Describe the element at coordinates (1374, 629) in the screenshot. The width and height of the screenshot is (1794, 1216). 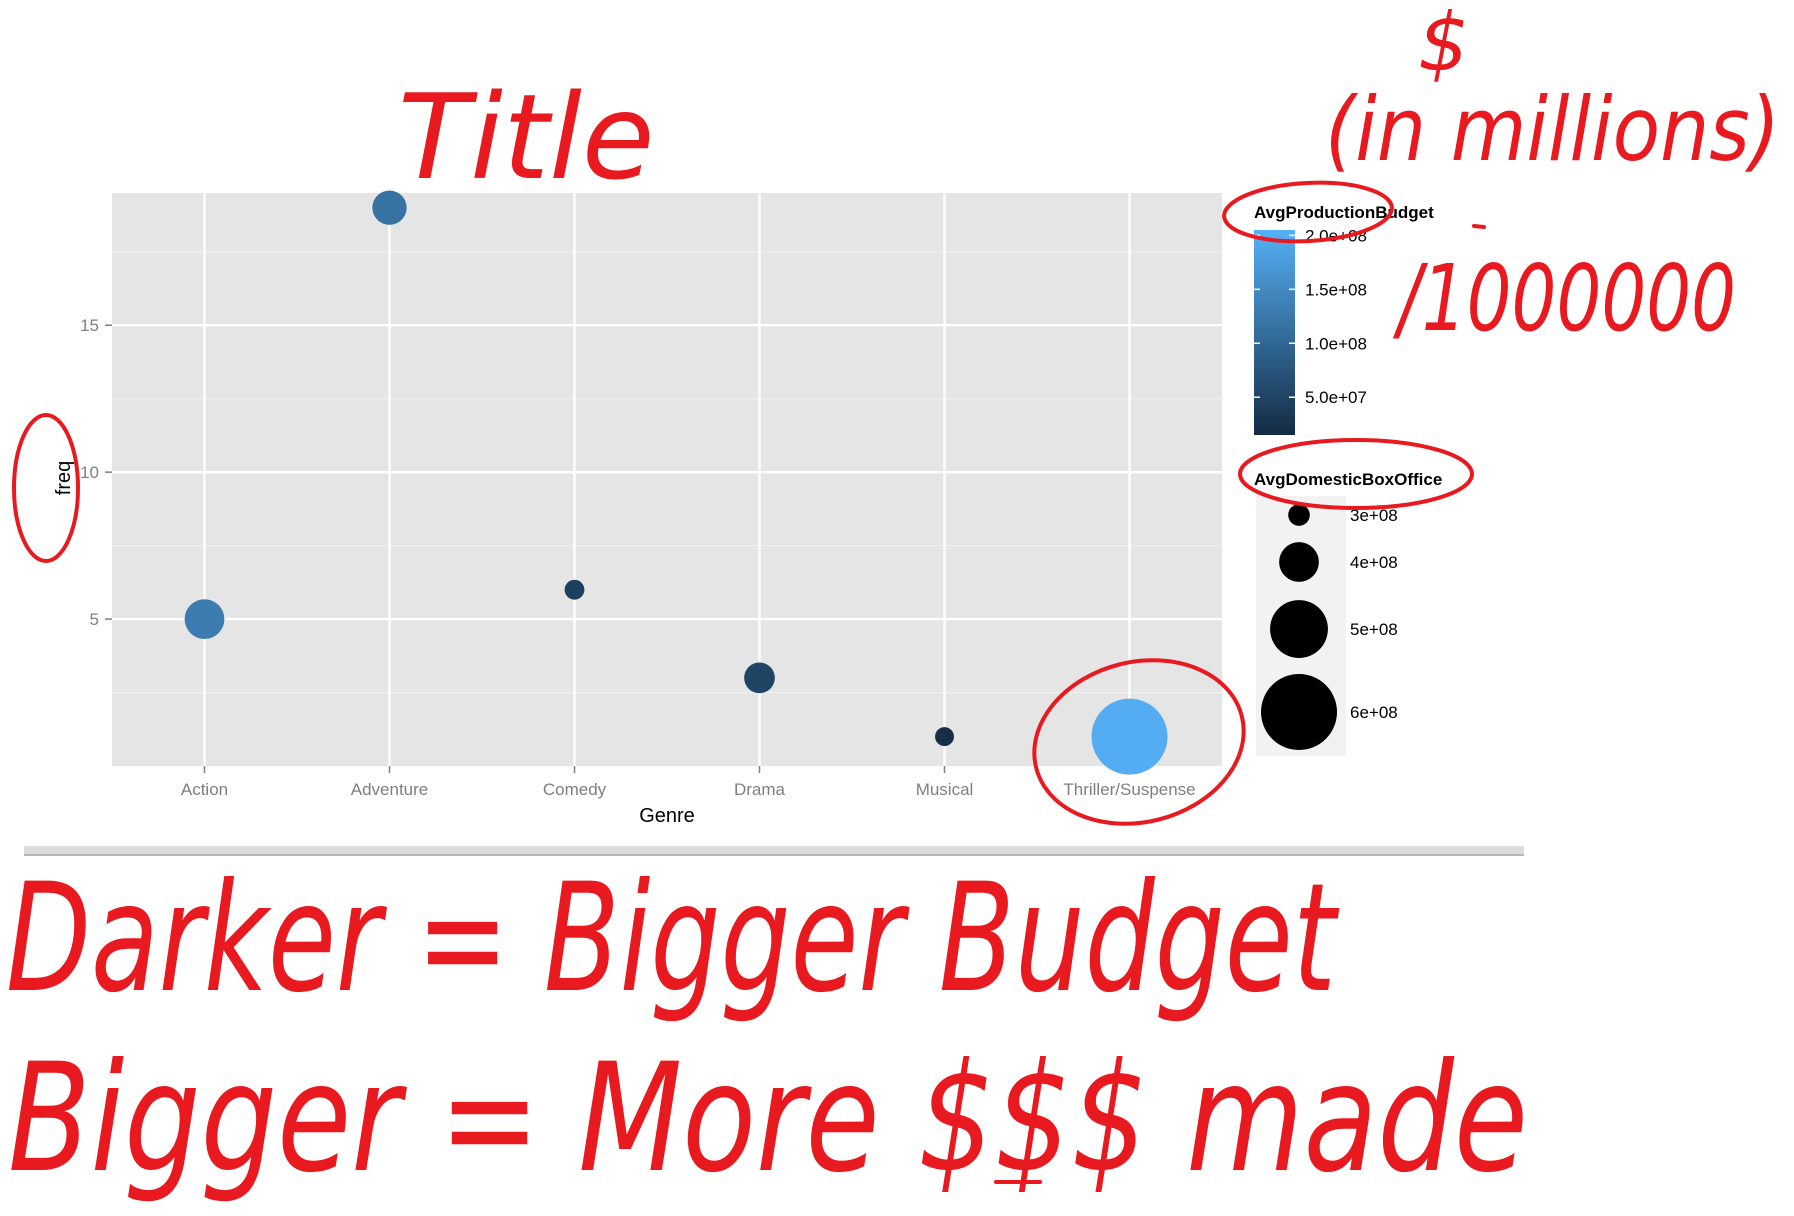
I see `size-legend-label: 5e+08` at that location.